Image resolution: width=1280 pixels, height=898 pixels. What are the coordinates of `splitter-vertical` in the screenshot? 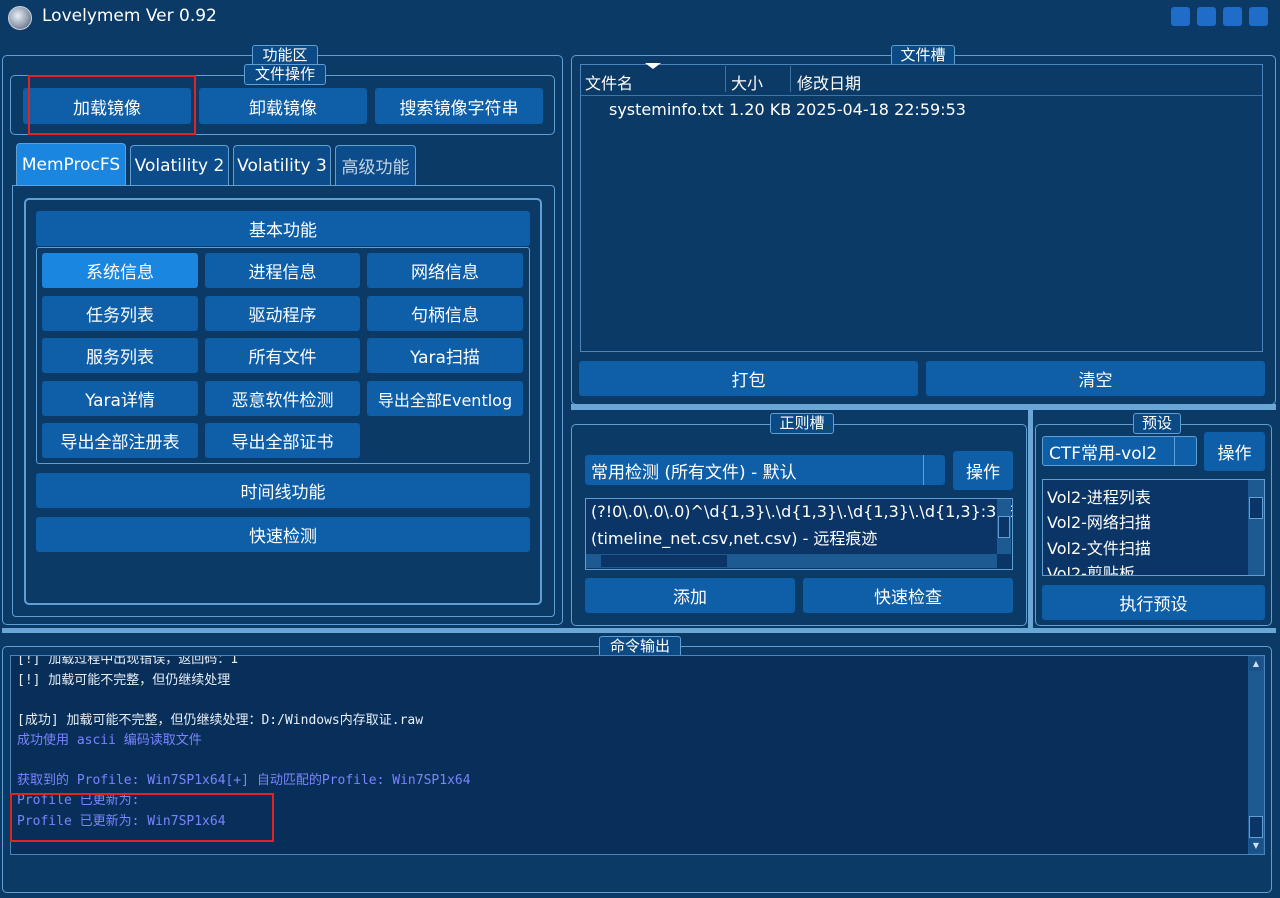 It's located at (1030, 519).